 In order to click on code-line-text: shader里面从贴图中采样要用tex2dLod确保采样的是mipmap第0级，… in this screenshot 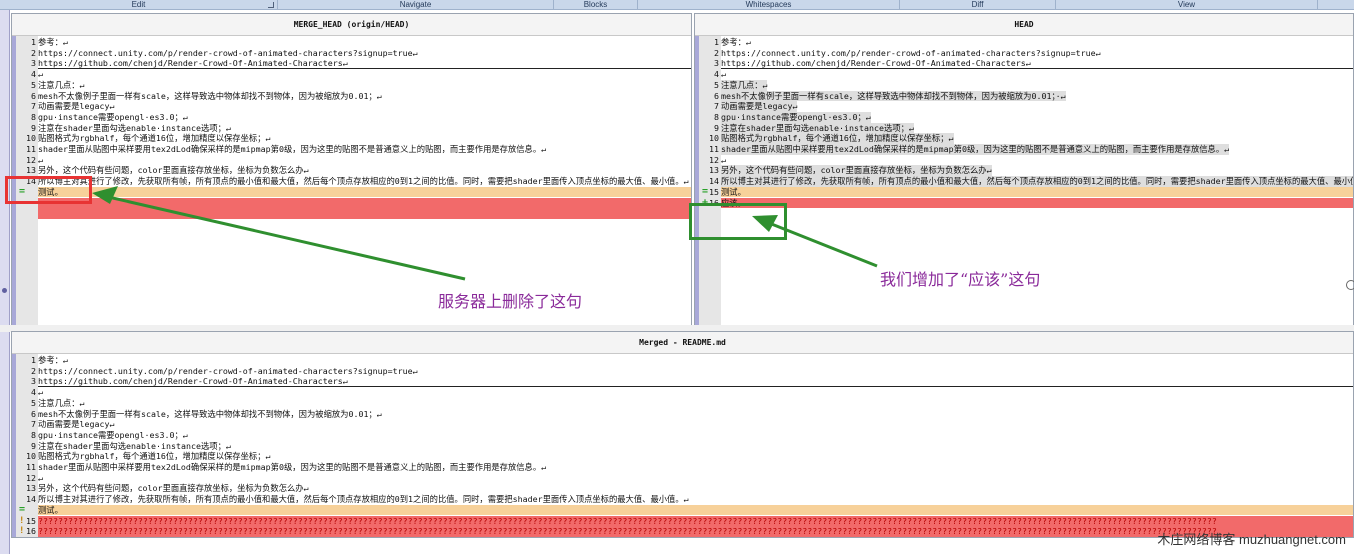, I will do `click(975, 149)`.